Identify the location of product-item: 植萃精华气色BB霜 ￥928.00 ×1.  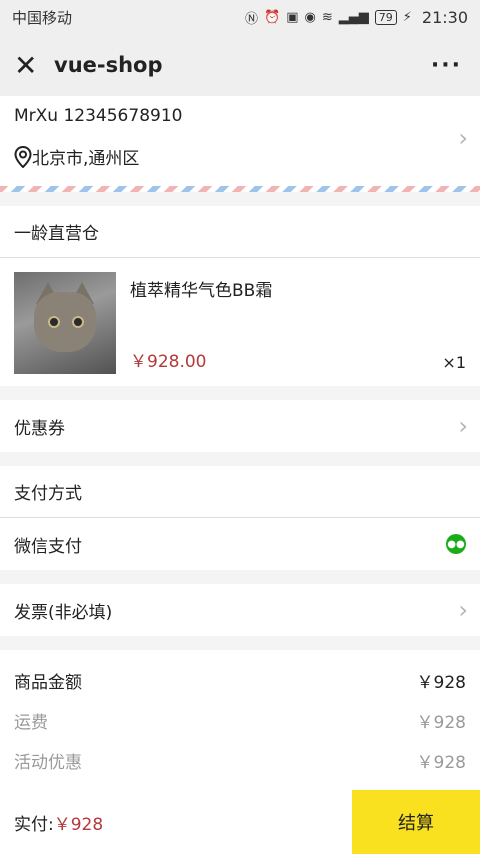
(240, 322).